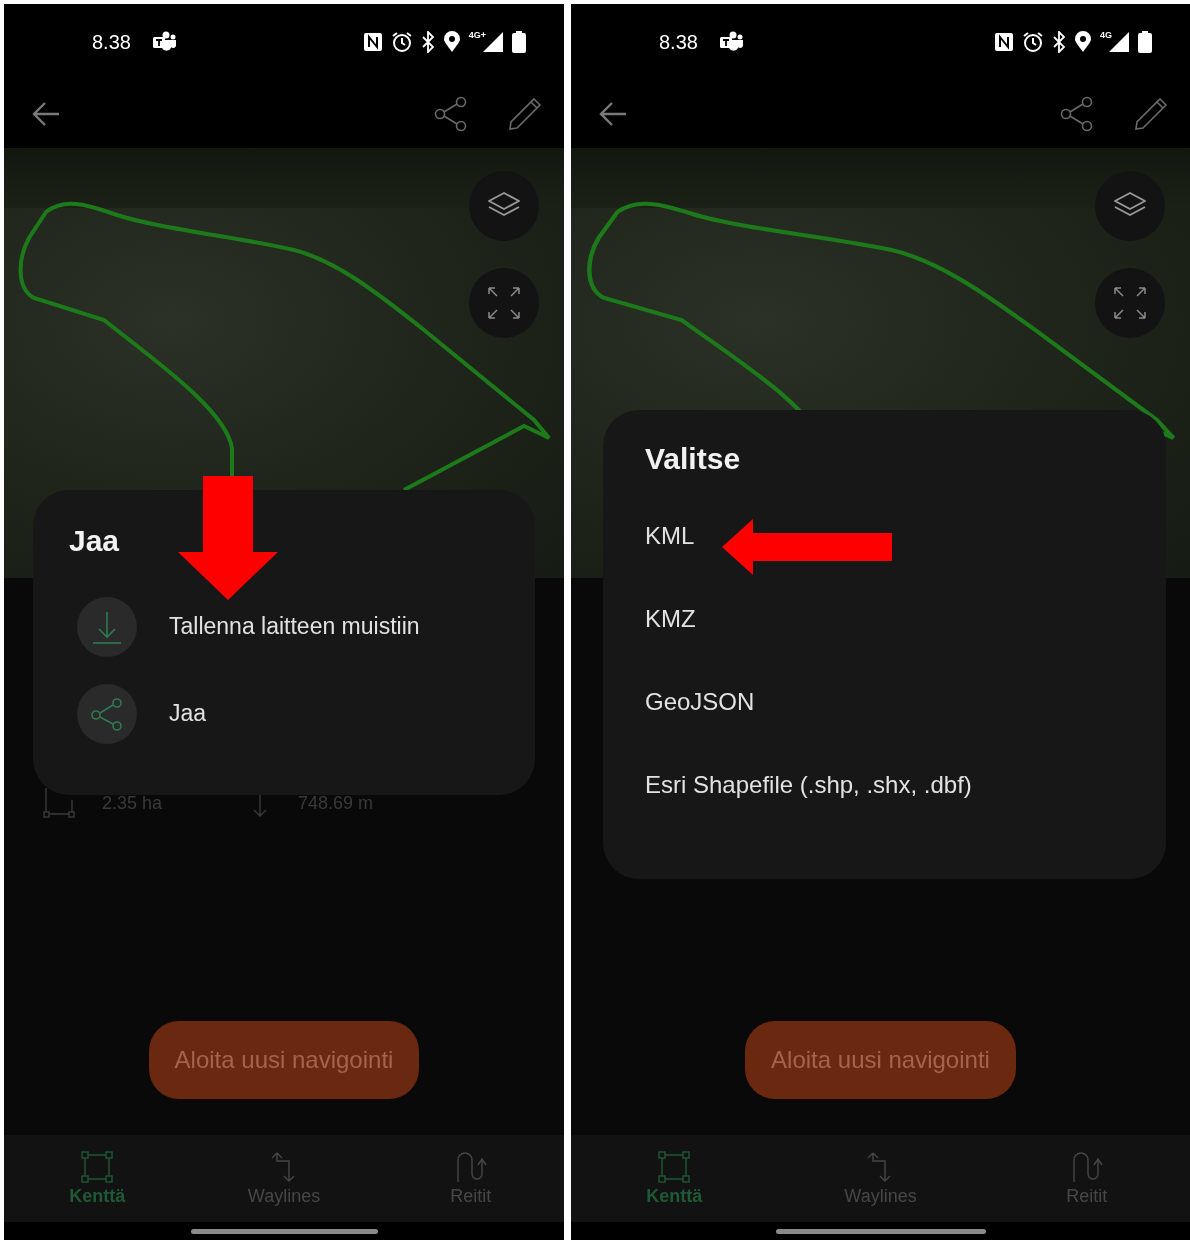  I want to click on download-icon, so click(107, 626).